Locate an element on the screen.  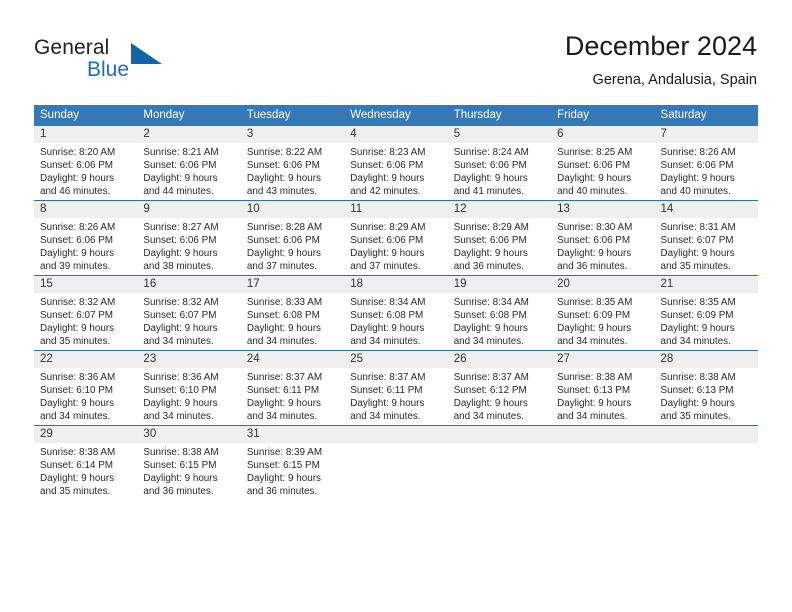
general-blue-logo: General Blue is located at coordinates (129, 61).